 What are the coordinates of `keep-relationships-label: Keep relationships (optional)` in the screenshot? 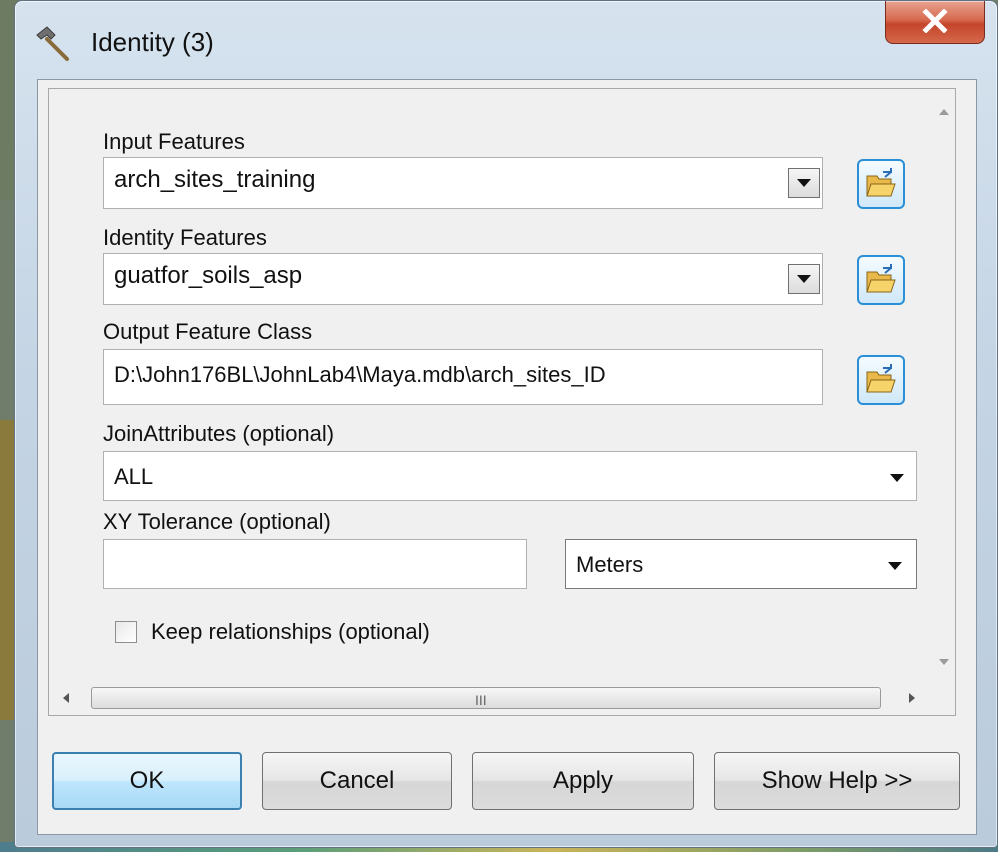 It's located at (290, 631).